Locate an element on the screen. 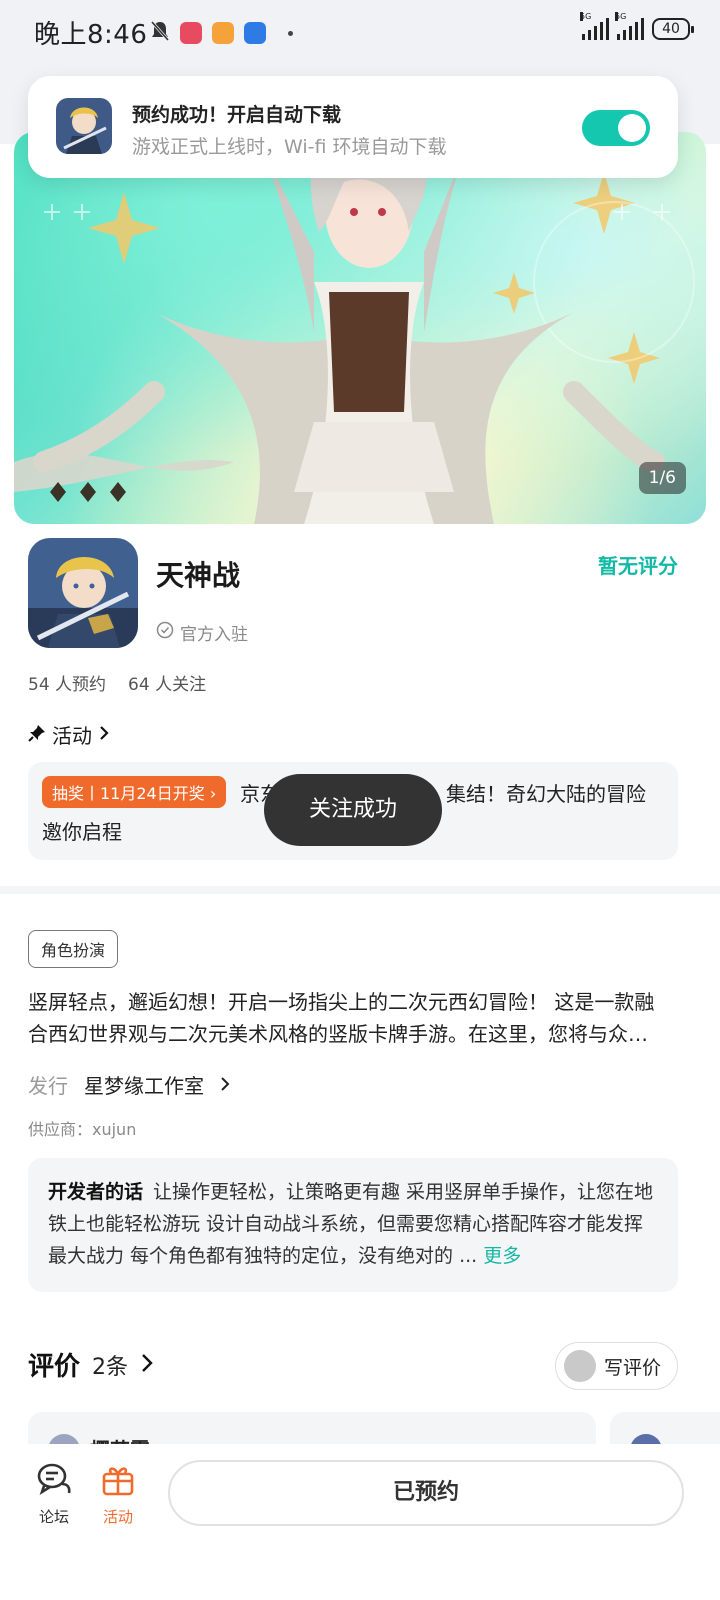 The image size is (720, 1600). bottom-action-bar: 论坛 活动 已预约 is located at coordinates (360, 1522).